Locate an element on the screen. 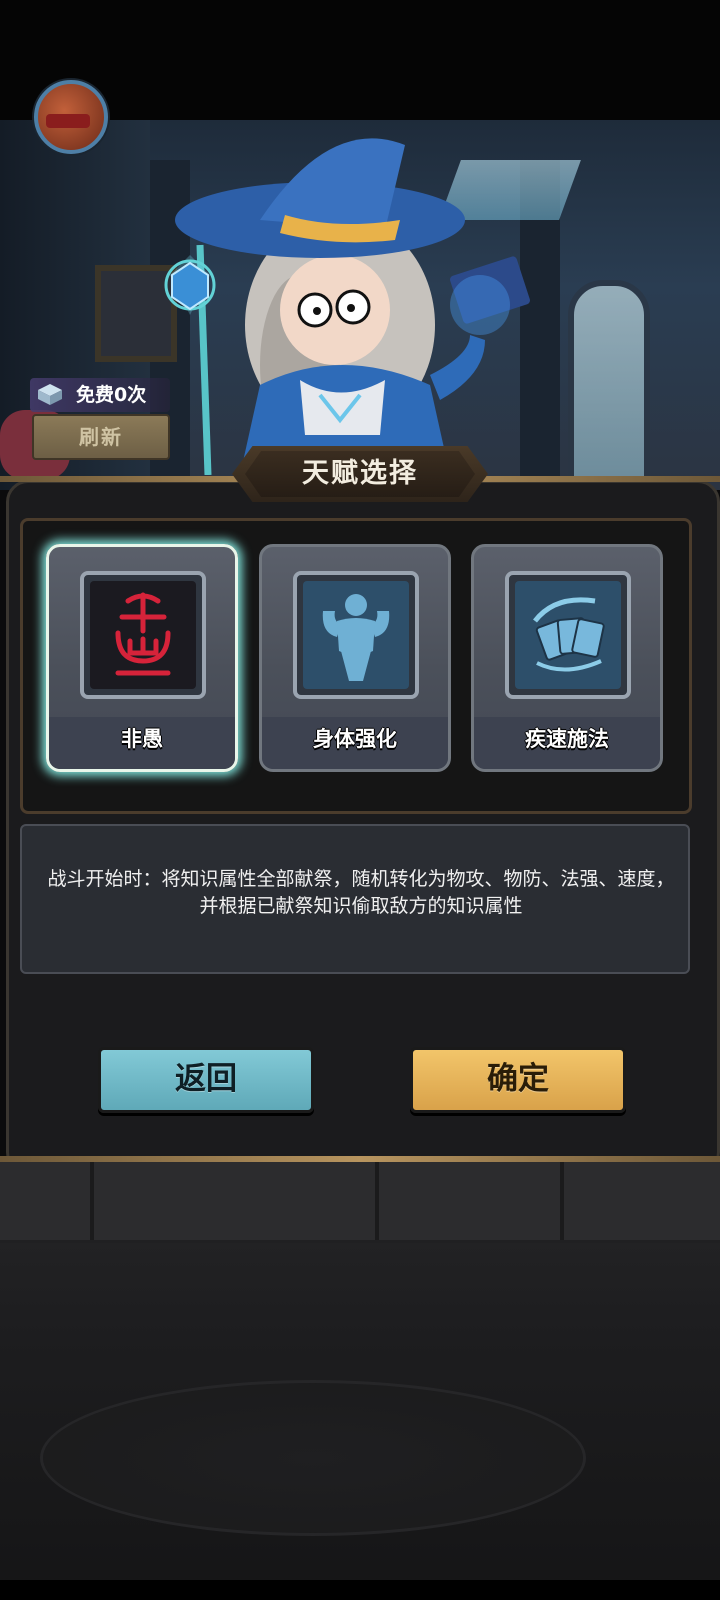  casting-cards-icon is located at coordinates (568, 635).